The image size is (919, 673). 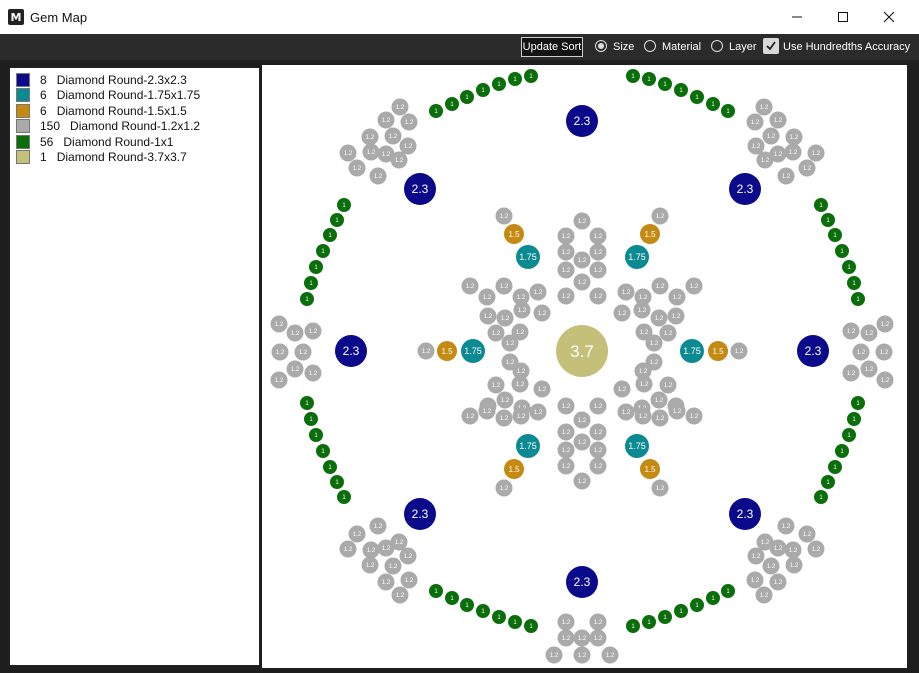 I want to click on gem-d37: 3.7, so click(x=582, y=351).